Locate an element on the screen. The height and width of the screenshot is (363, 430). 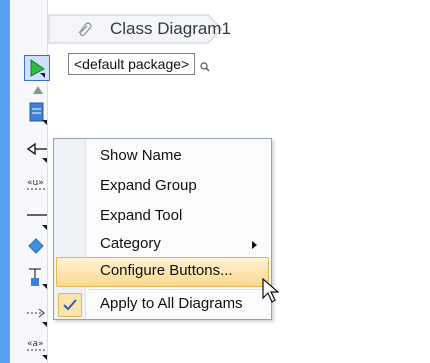
dependency-tool is located at coordinates (38, 277).